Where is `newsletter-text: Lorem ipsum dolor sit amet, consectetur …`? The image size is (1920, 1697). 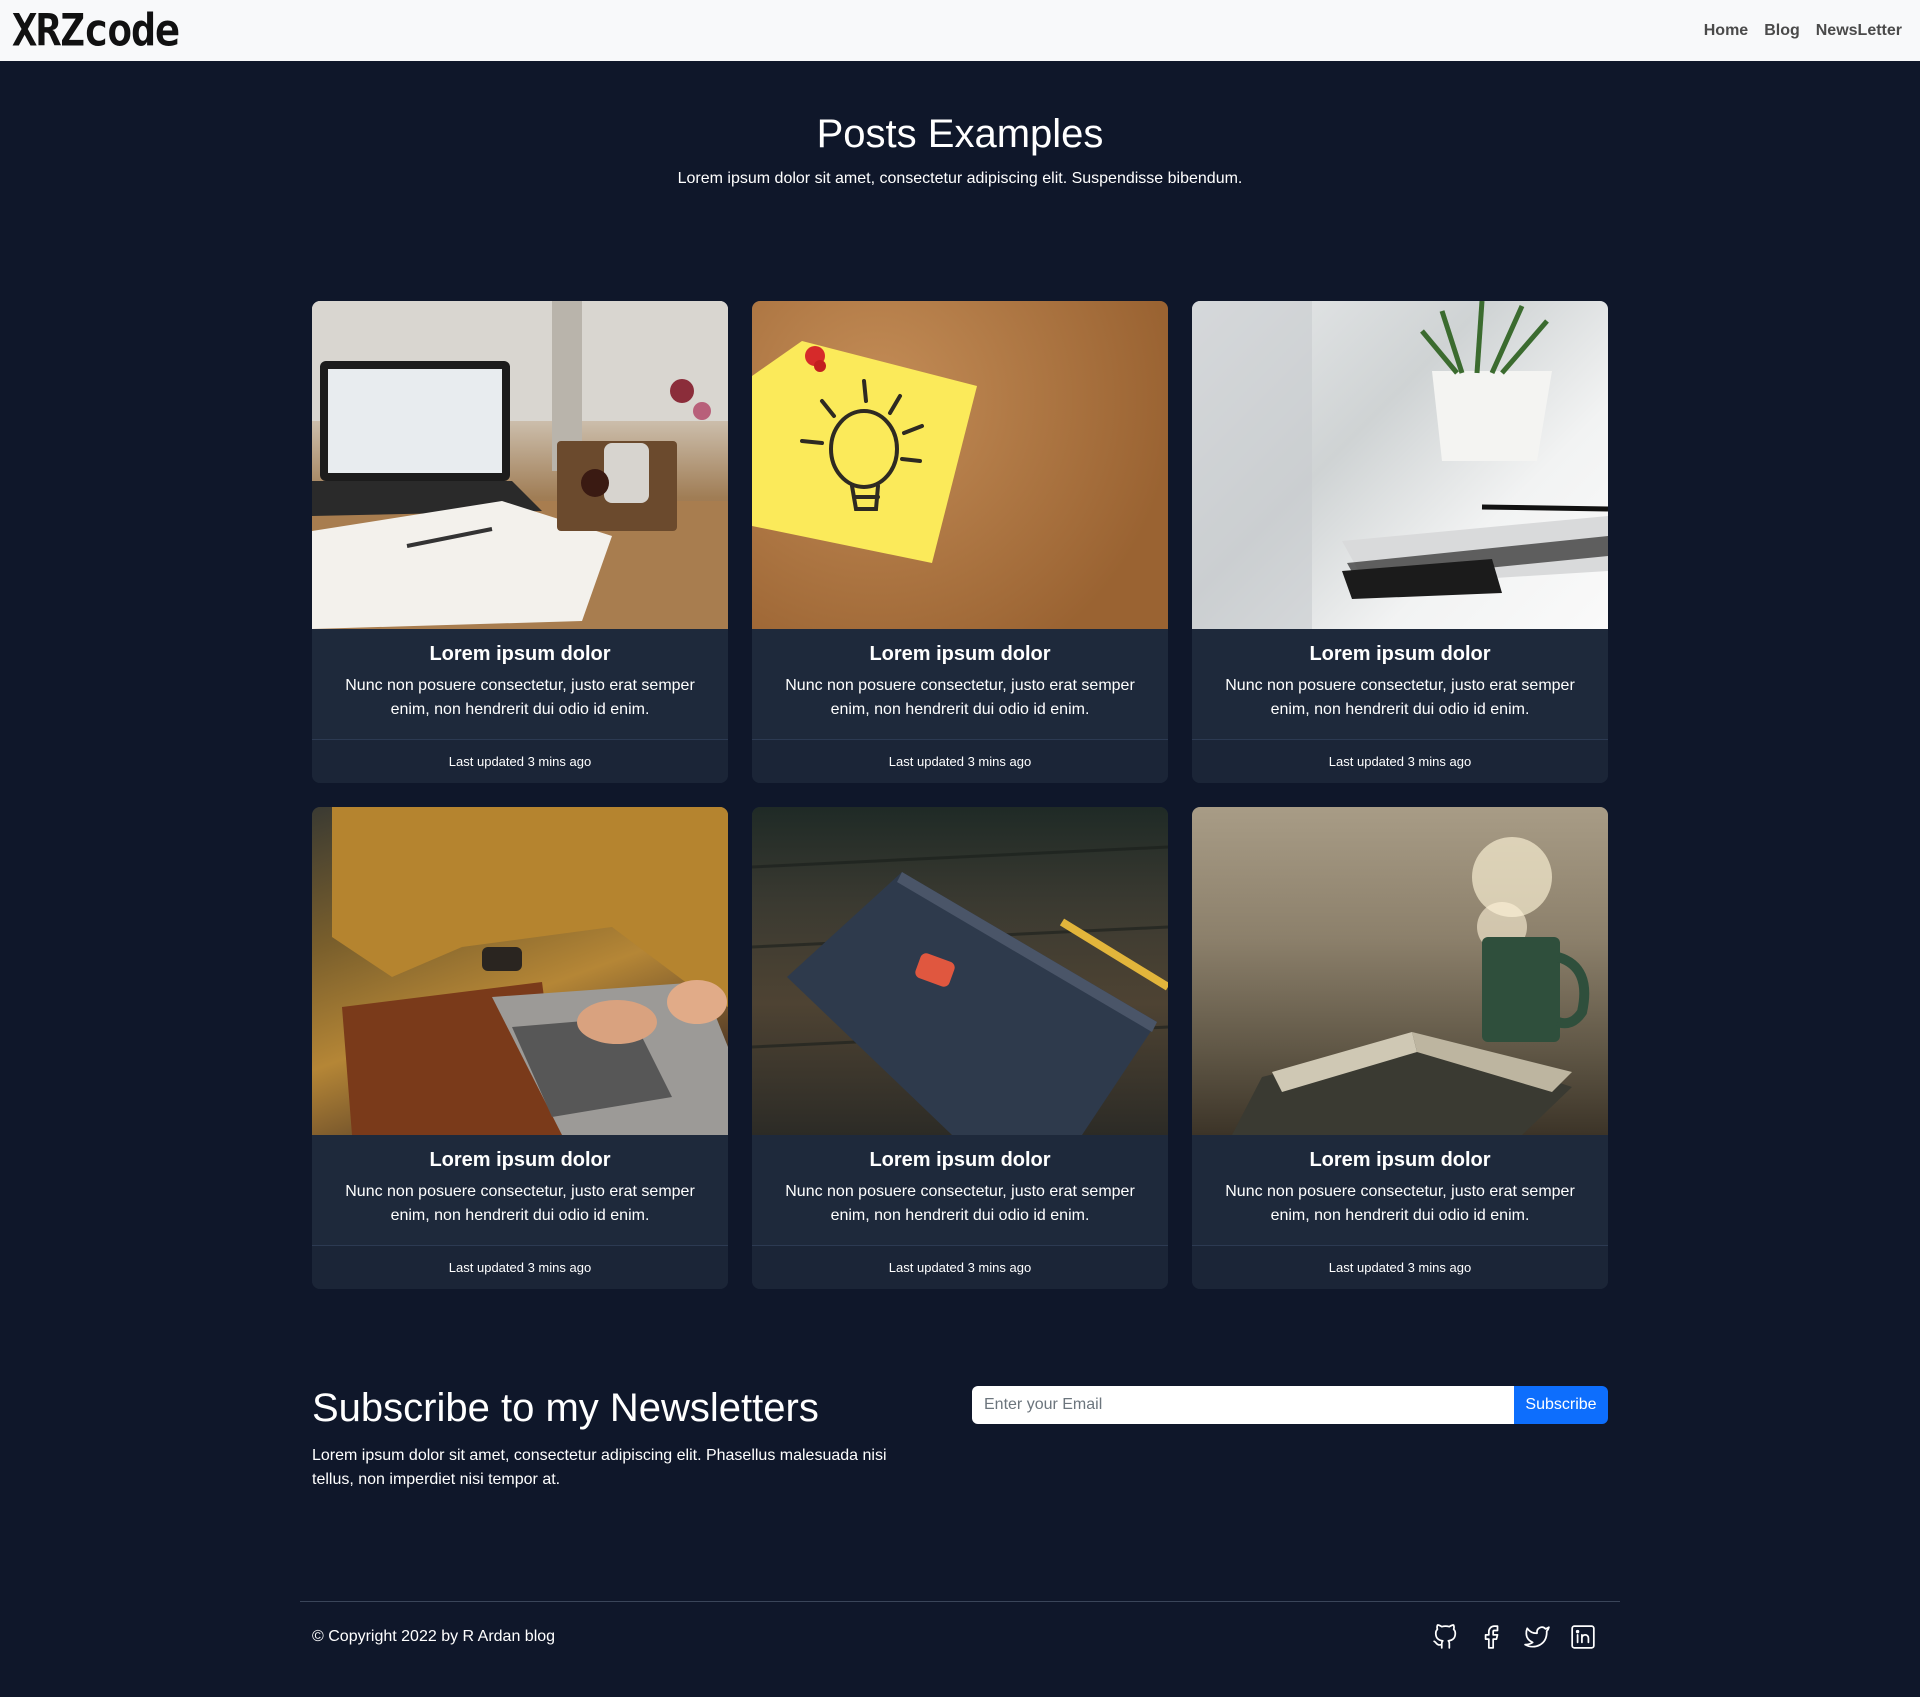
newsletter-text: Lorem ipsum dolor sit amet, consectetur … is located at coordinates (599, 1467).